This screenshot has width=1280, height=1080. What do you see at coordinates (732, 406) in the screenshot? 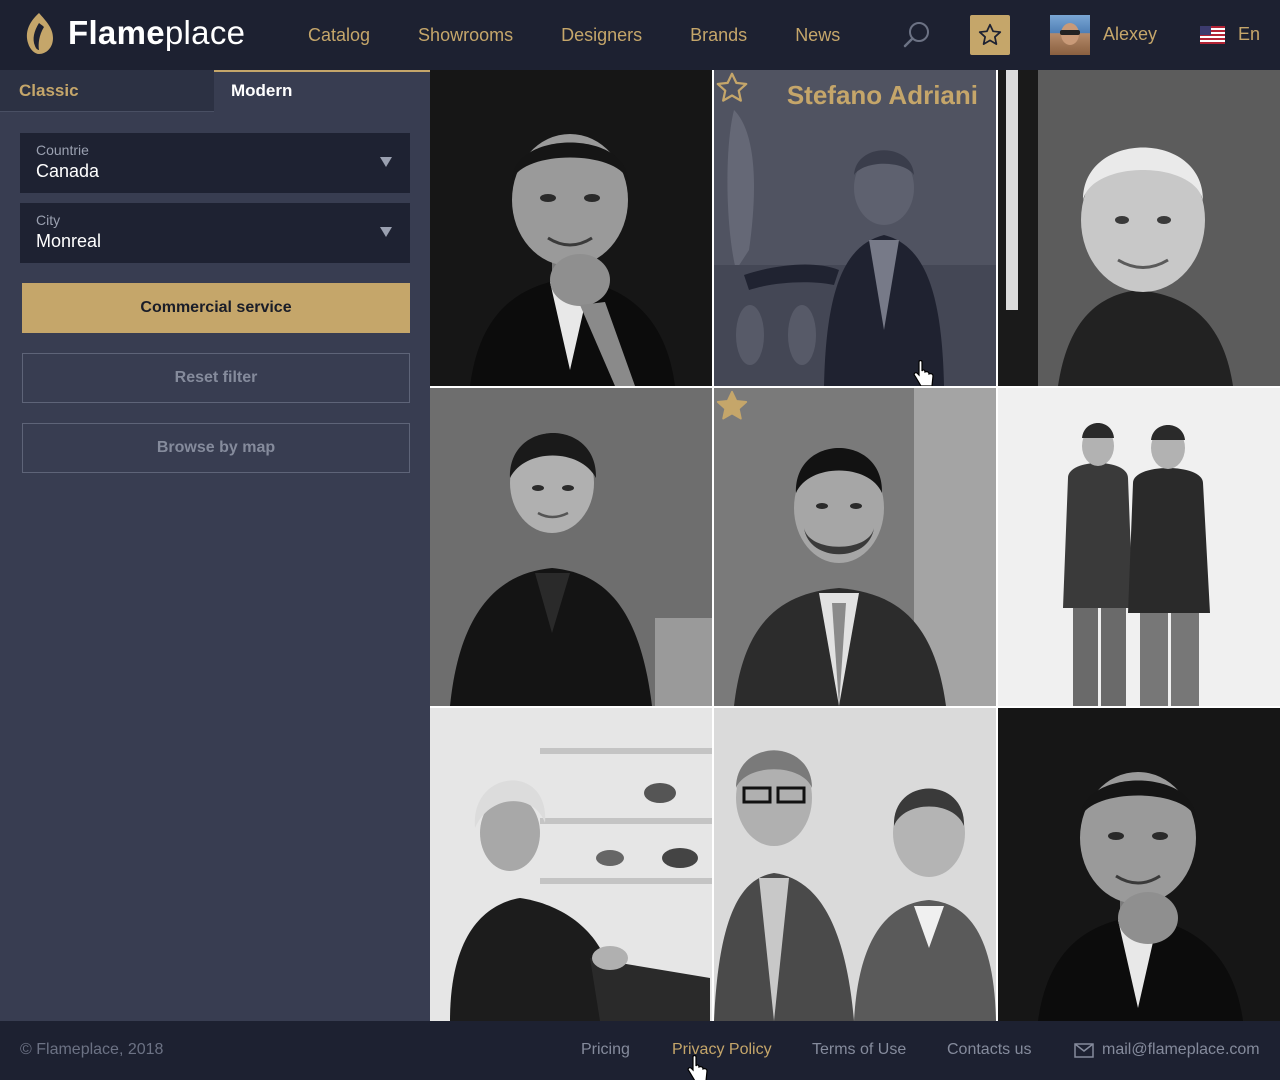
I see `star-filled-icon` at bounding box center [732, 406].